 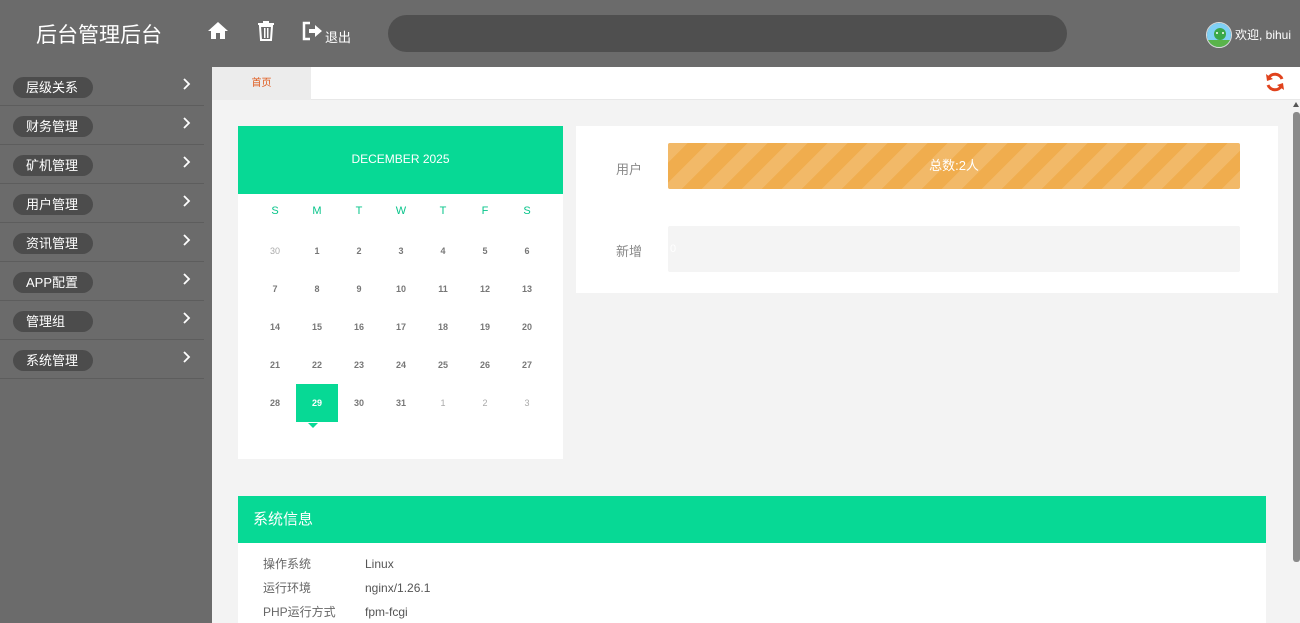 What do you see at coordinates (338, 36) in the screenshot?
I see `logout-label: 退出` at bounding box center [338, 36].